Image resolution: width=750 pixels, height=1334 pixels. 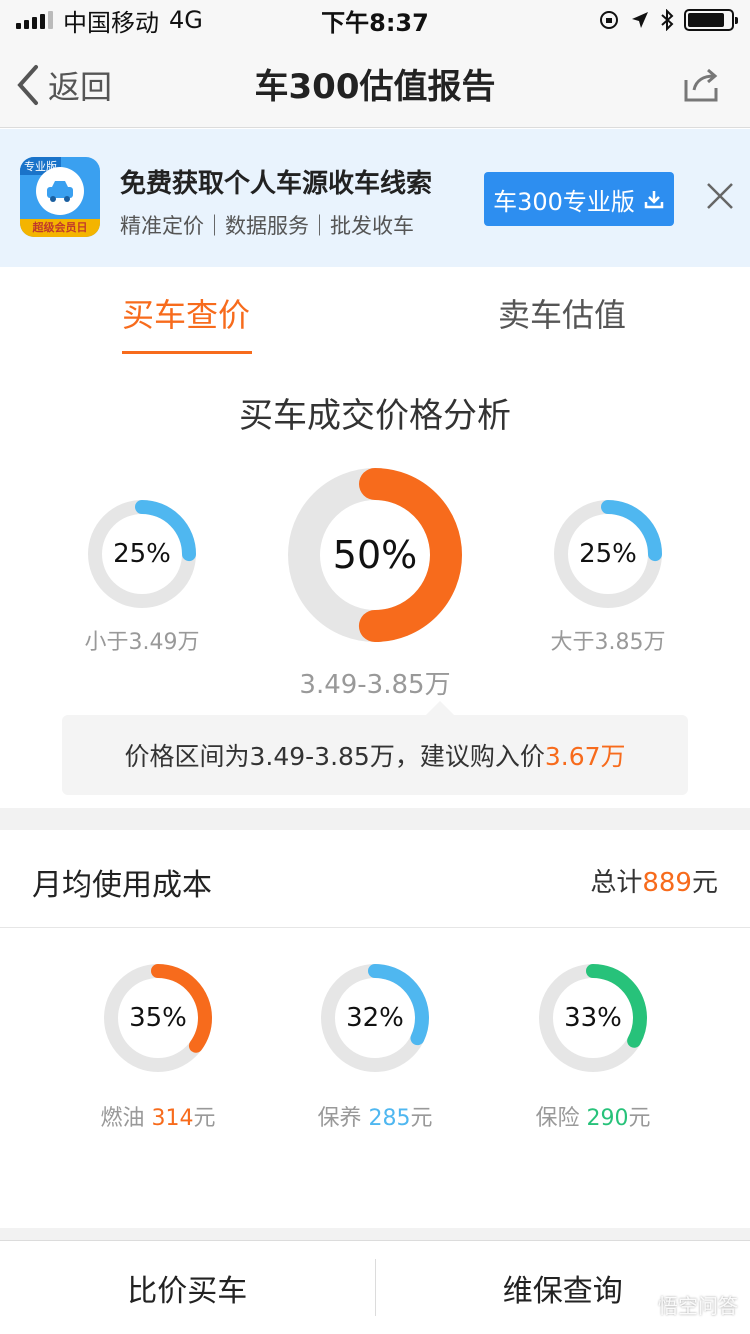 I want to click on monthly-cost-title: 月均使用成本, so click(x=122, y=885).